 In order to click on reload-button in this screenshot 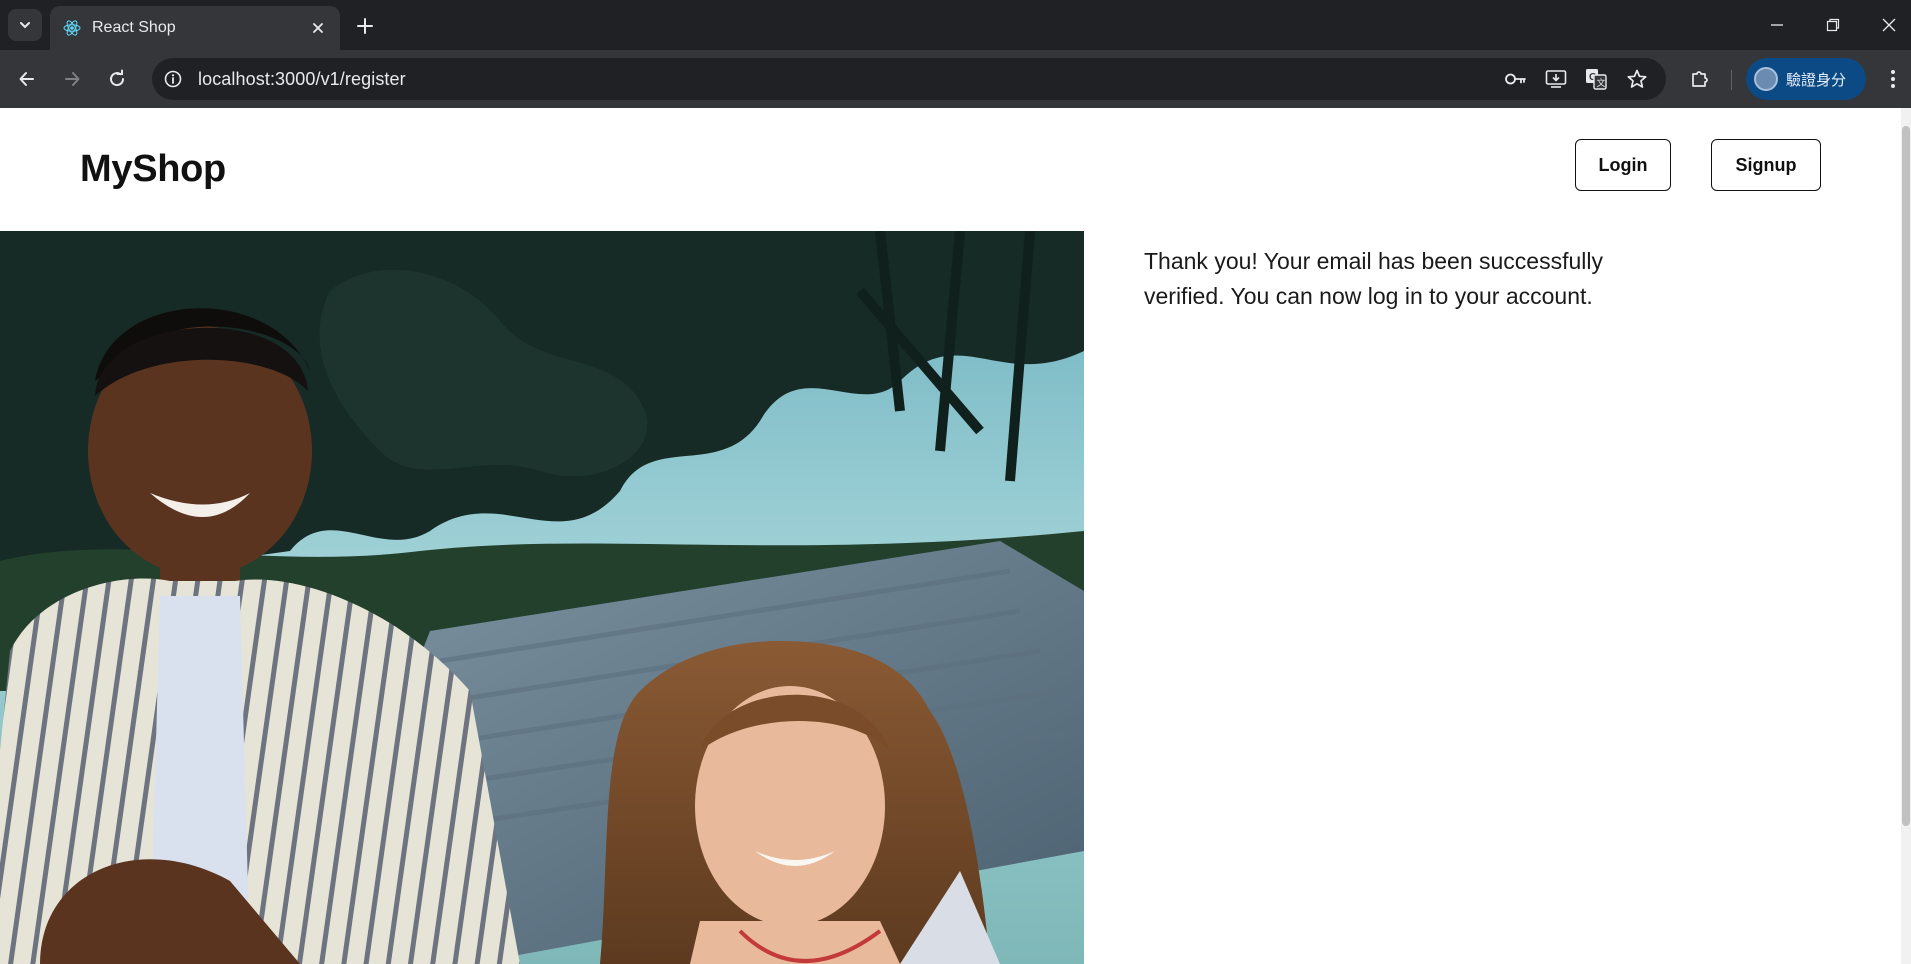, I will do `click(117, 79)`.